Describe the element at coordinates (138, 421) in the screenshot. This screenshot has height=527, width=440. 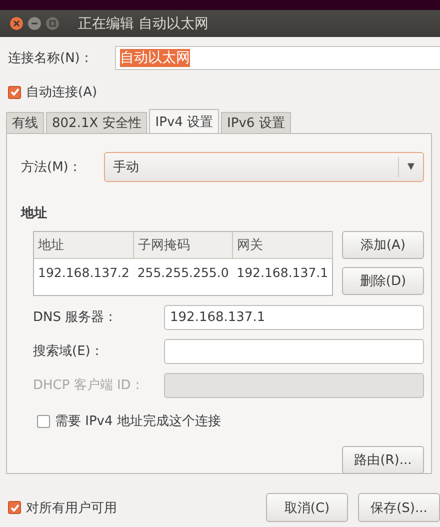
I see `checkbox-label: 需要 IPv4 地址完成这个连接` at that location.